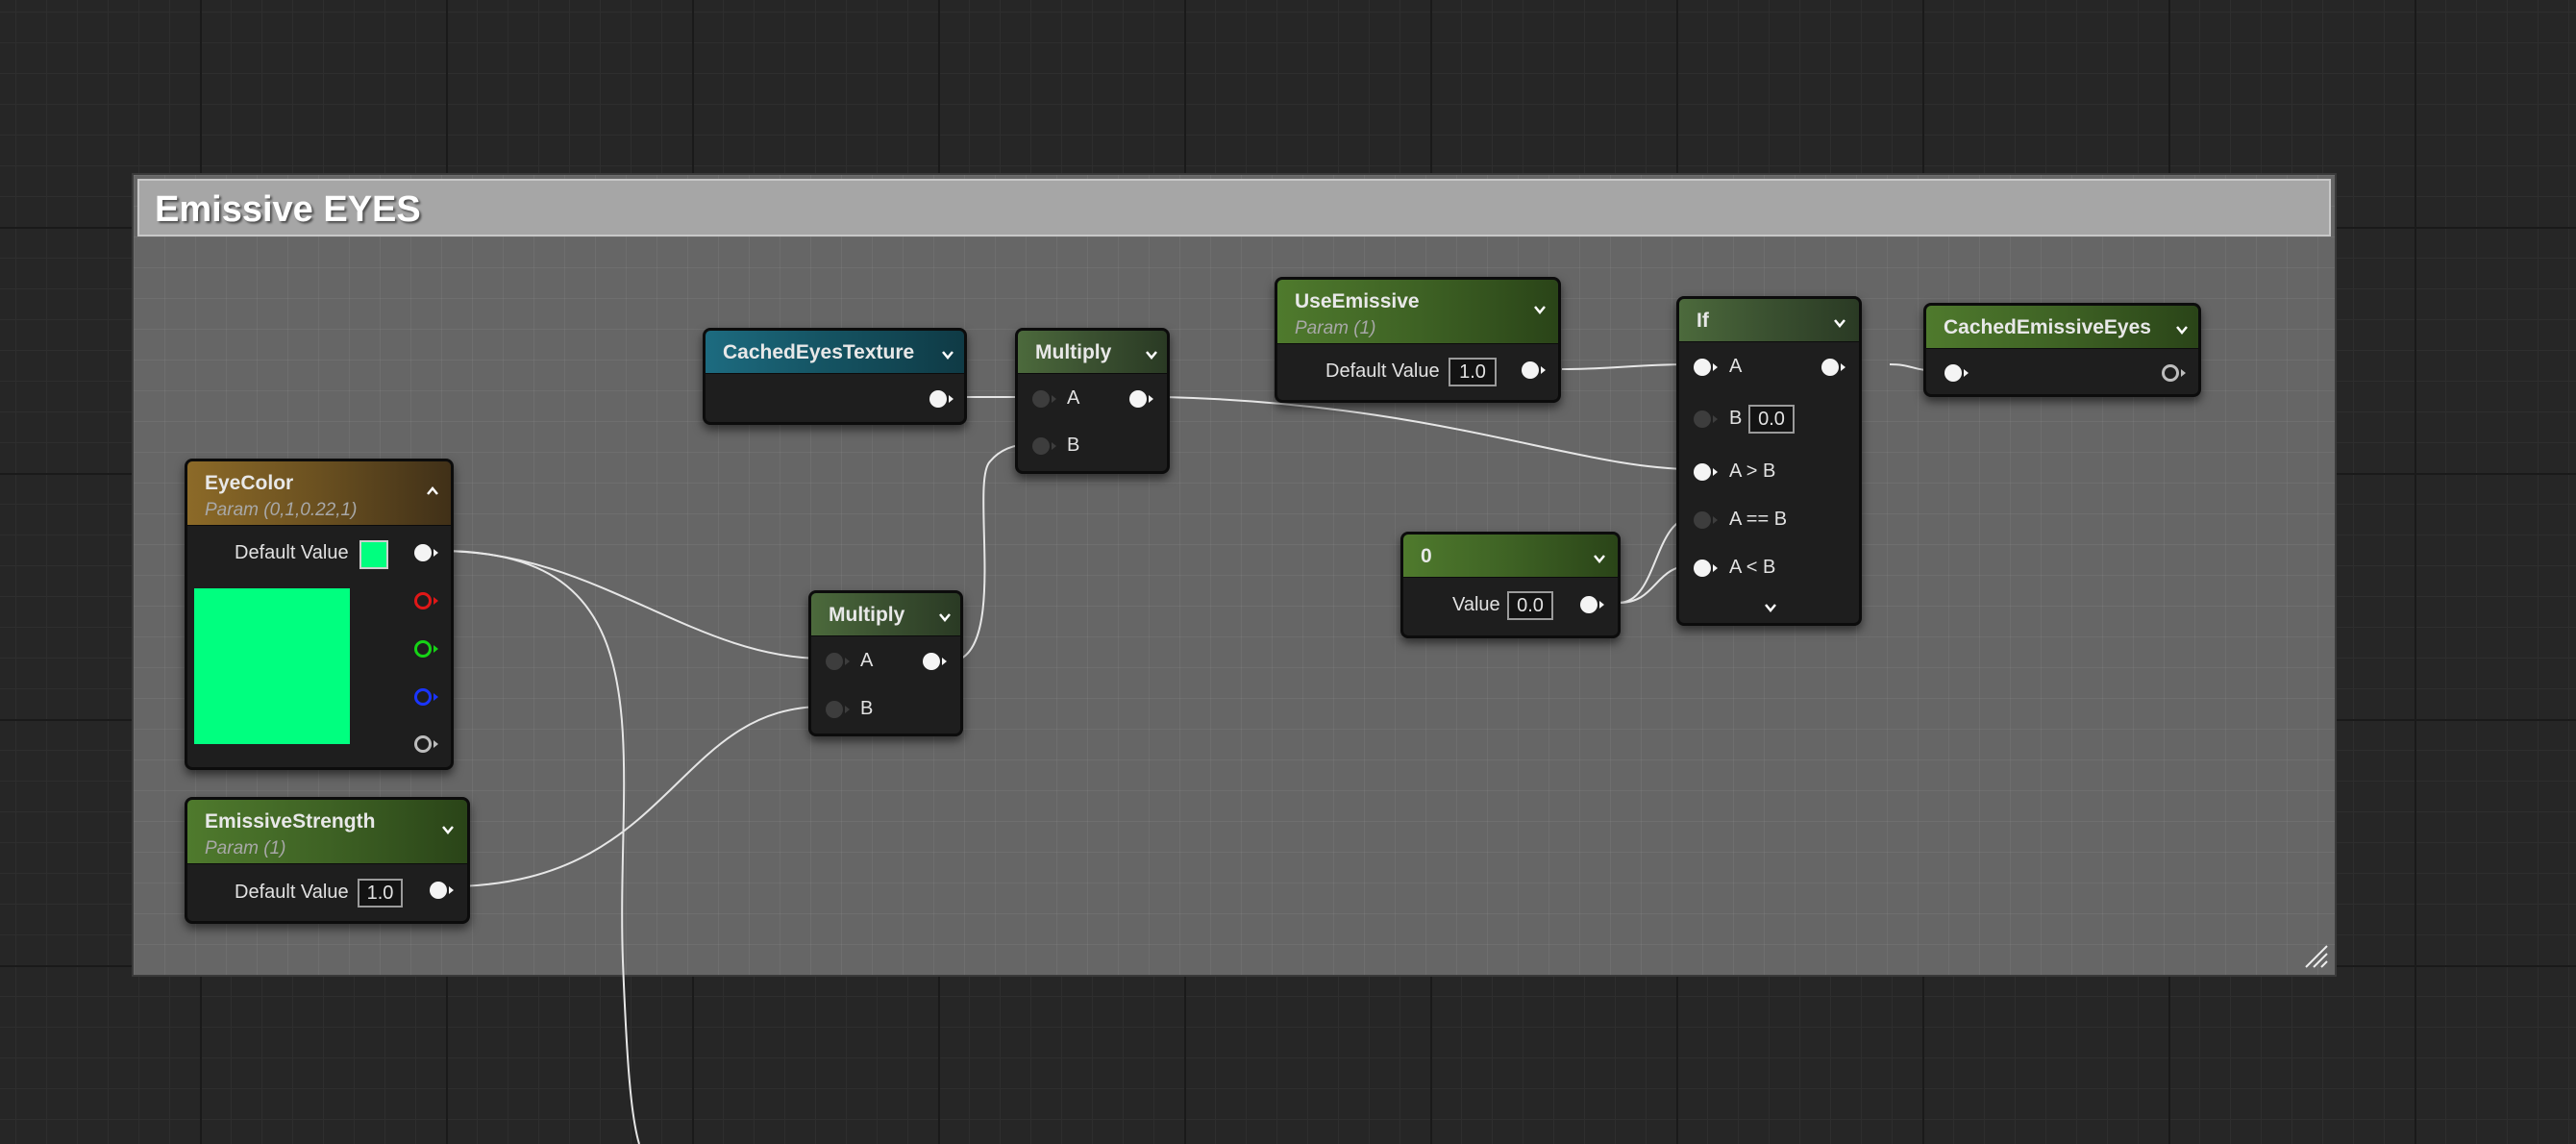 The image size is (2576, 1144). Describe the element at coordinates (1530, 605) in the screenshot. I see `value-input: 0.0` at that location.